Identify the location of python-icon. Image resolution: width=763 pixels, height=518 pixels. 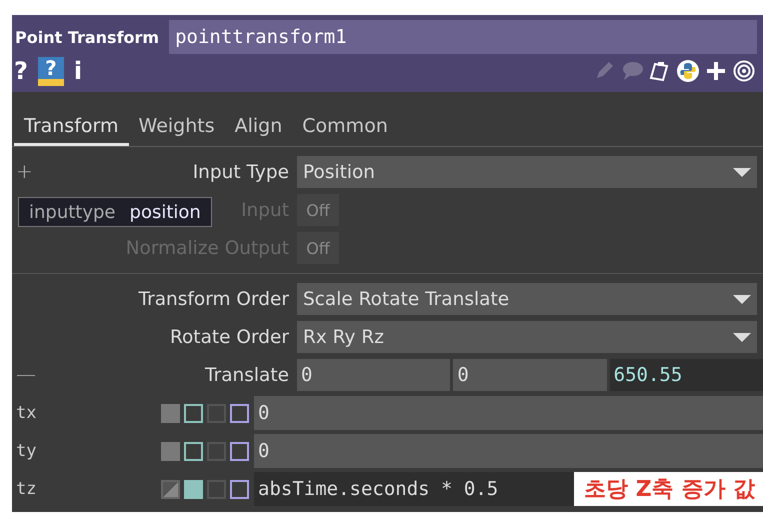
(688, 71).